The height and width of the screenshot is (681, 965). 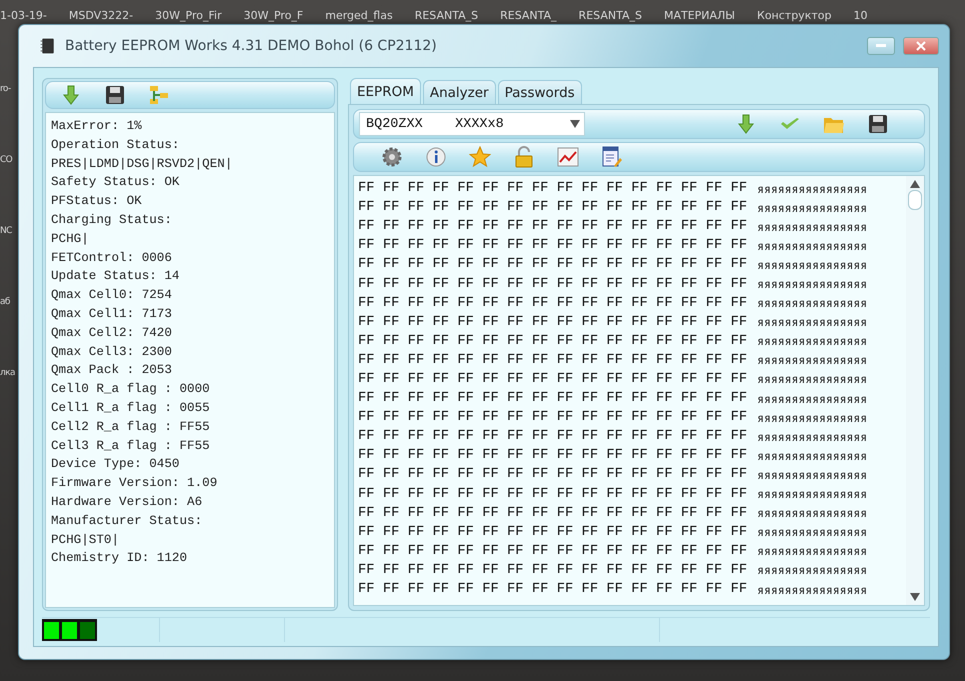 I want to click on close-icon, so click(x=921, y=46).